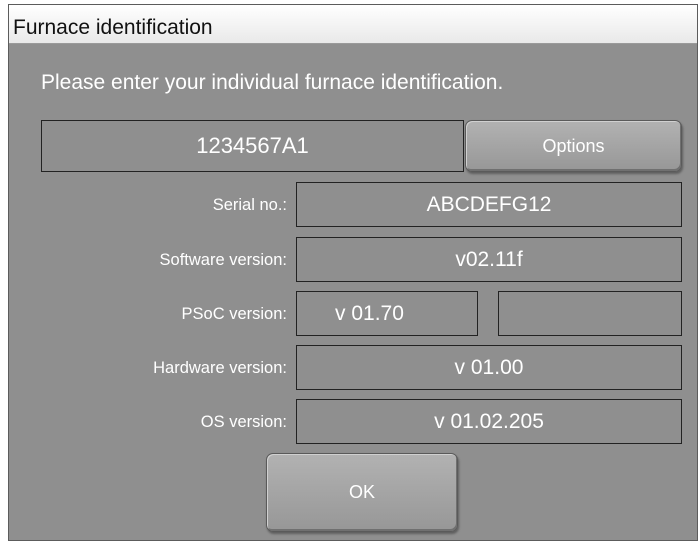  What do you see at coordinates (234, 314) in the screenshot?
I see `psoc-version-label: PSoC version:` at bounding box center [234, 314].